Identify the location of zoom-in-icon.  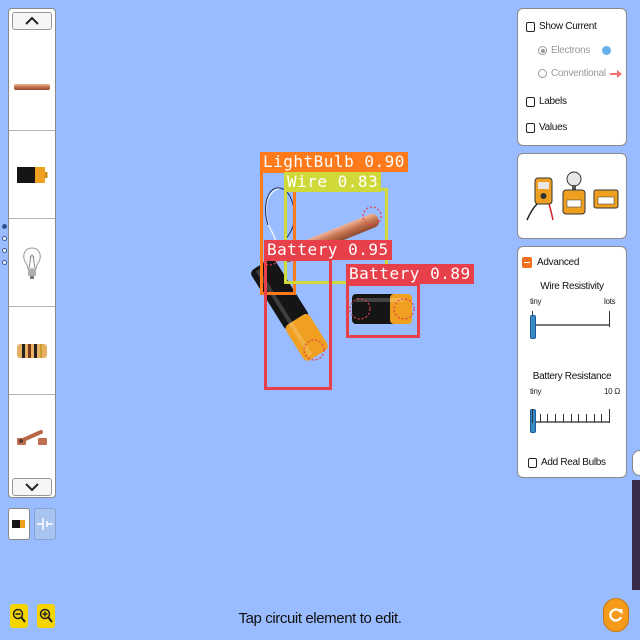
(46, 615).